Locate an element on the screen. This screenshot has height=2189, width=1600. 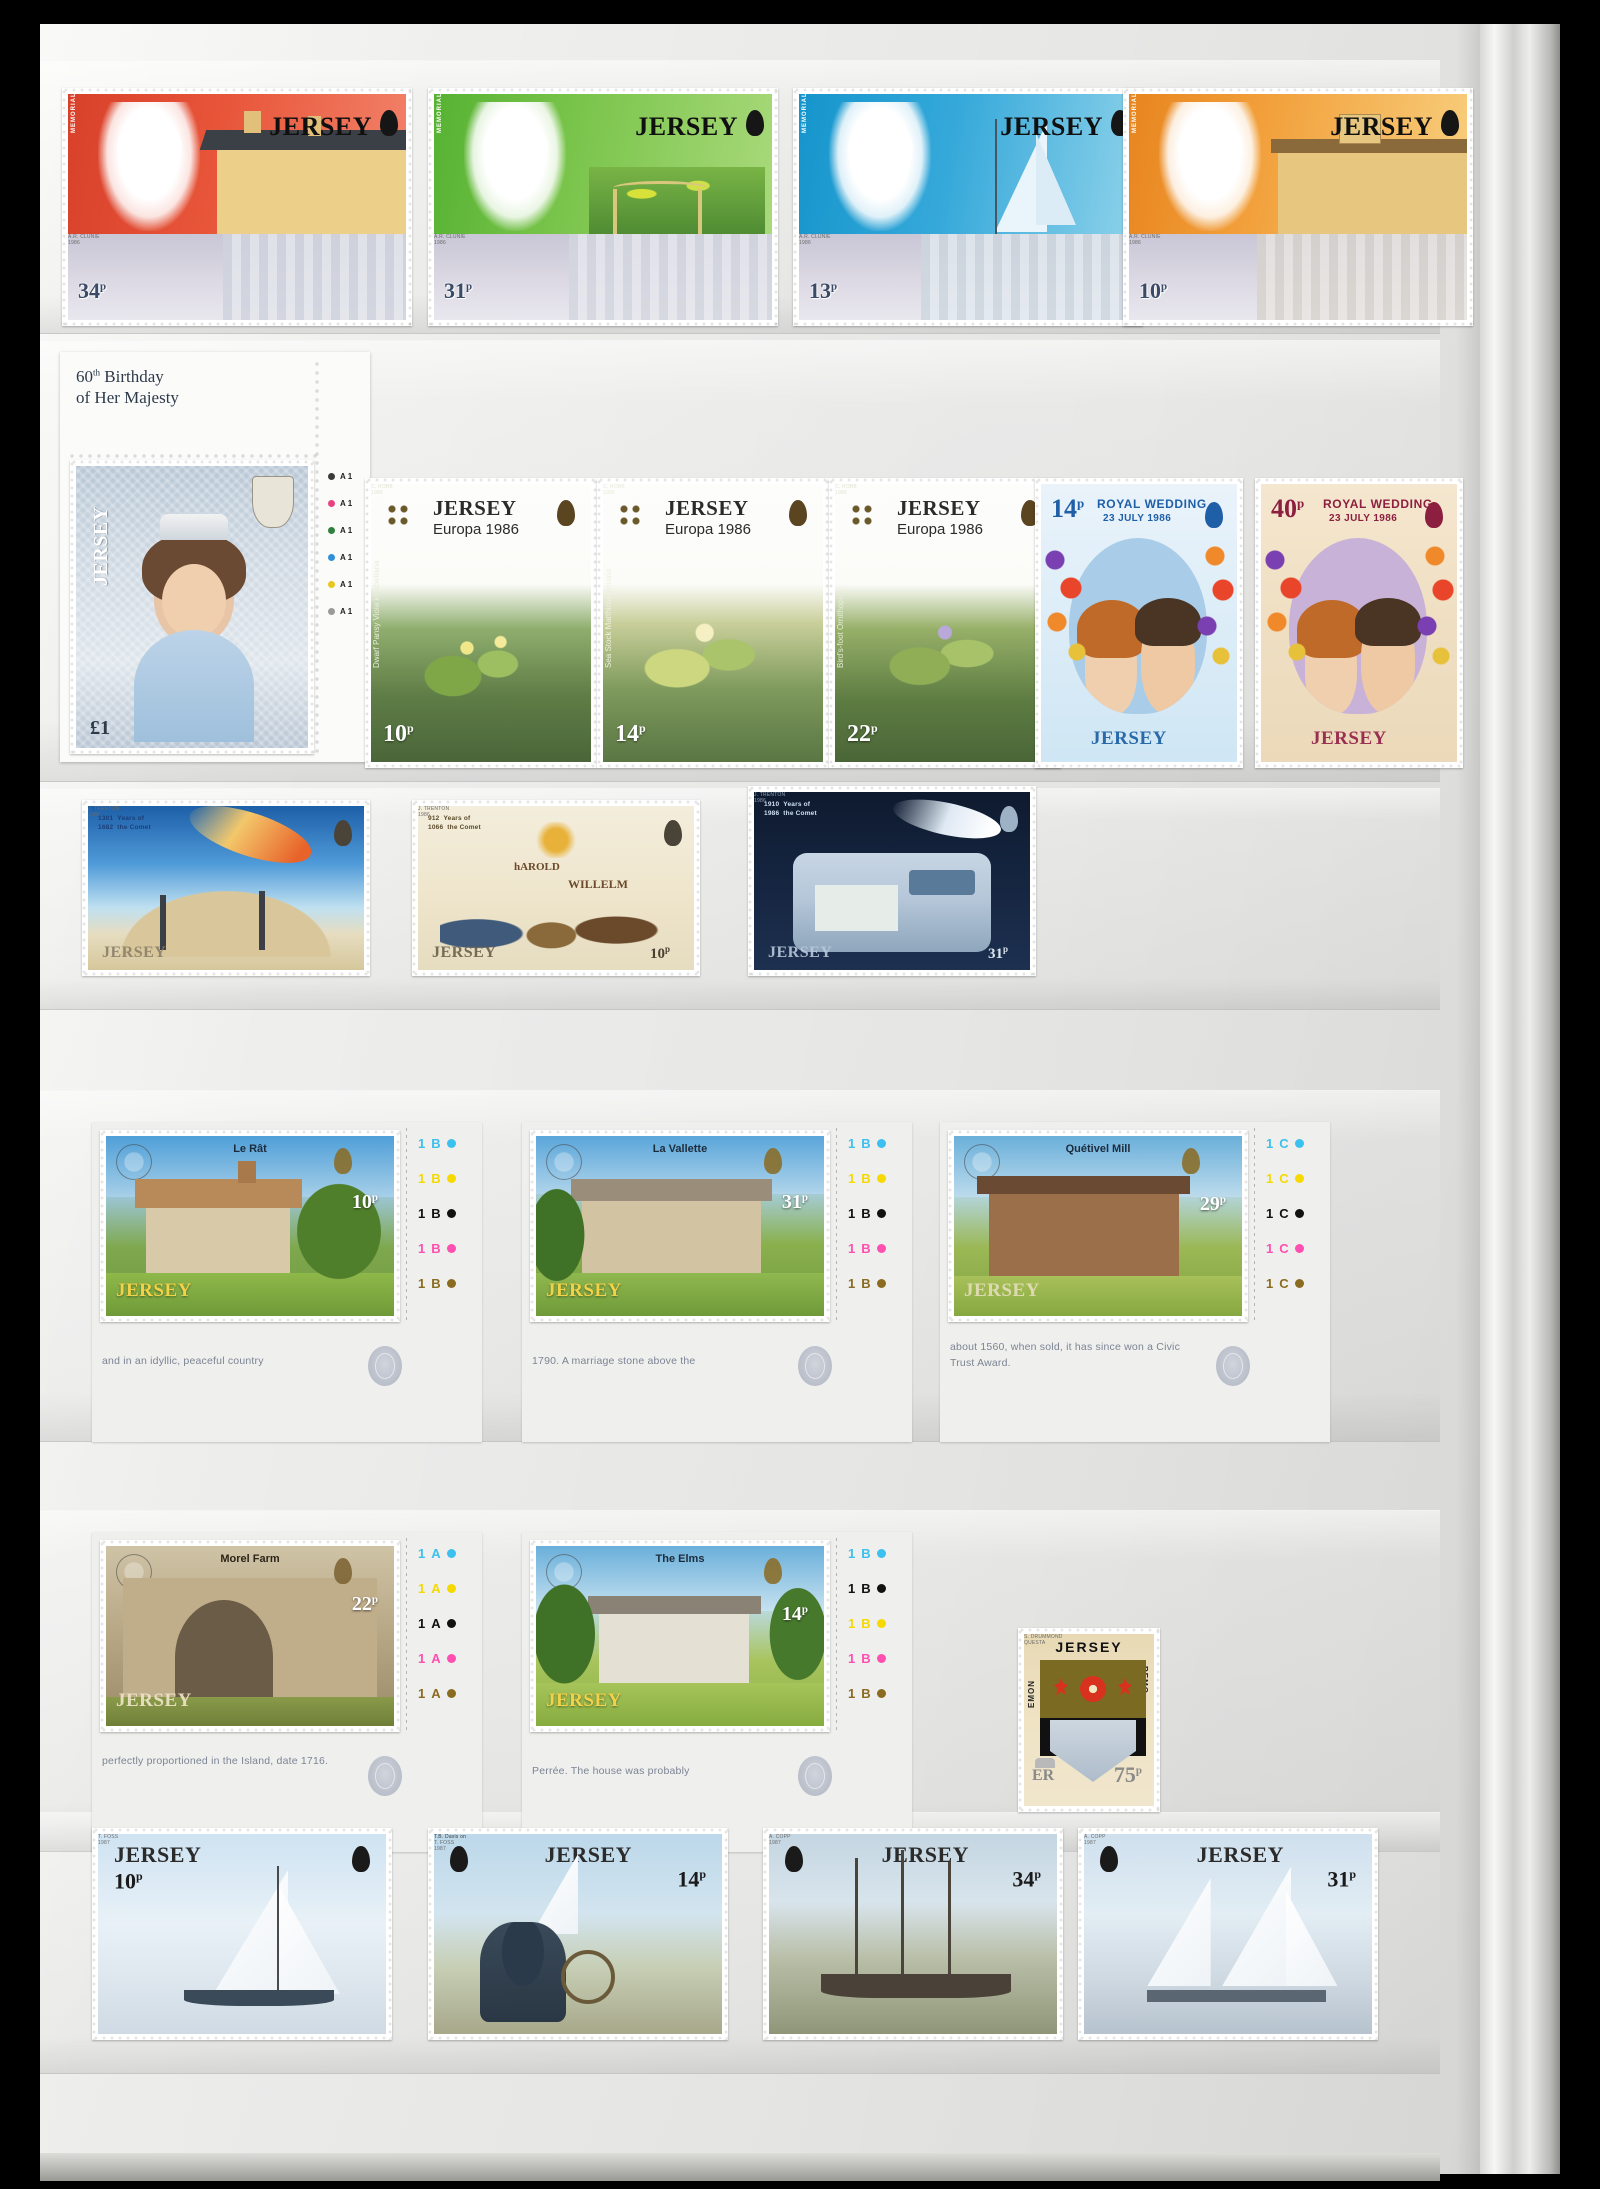
stamp-morel-farm-22p: Morel Farm 22p JERSEY is located at coordinates (250, 1636).